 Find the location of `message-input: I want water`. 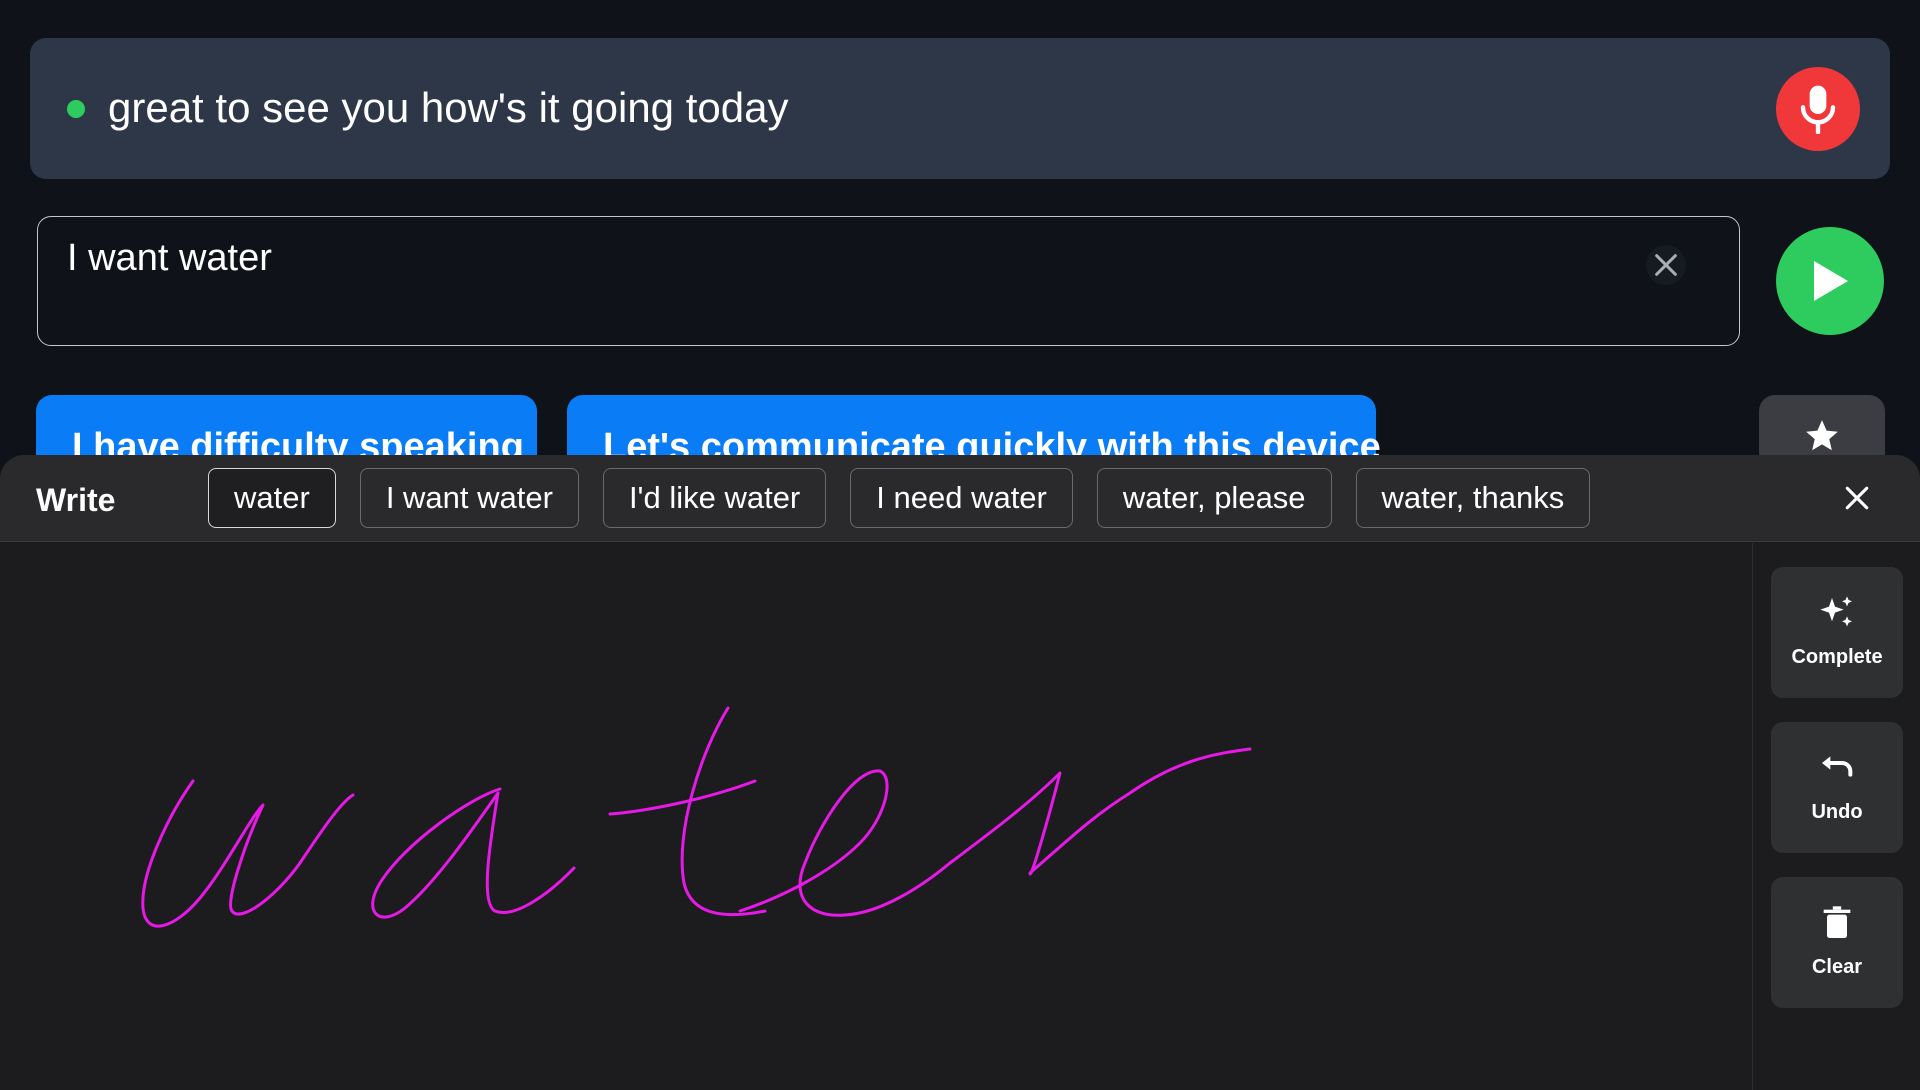

message-input: I want water is located at coordinates (888, 281).